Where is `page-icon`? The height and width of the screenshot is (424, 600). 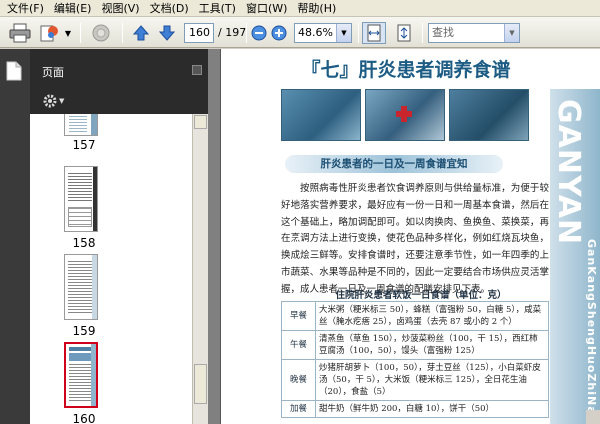
page-icon is located at coordinates (14, 71).